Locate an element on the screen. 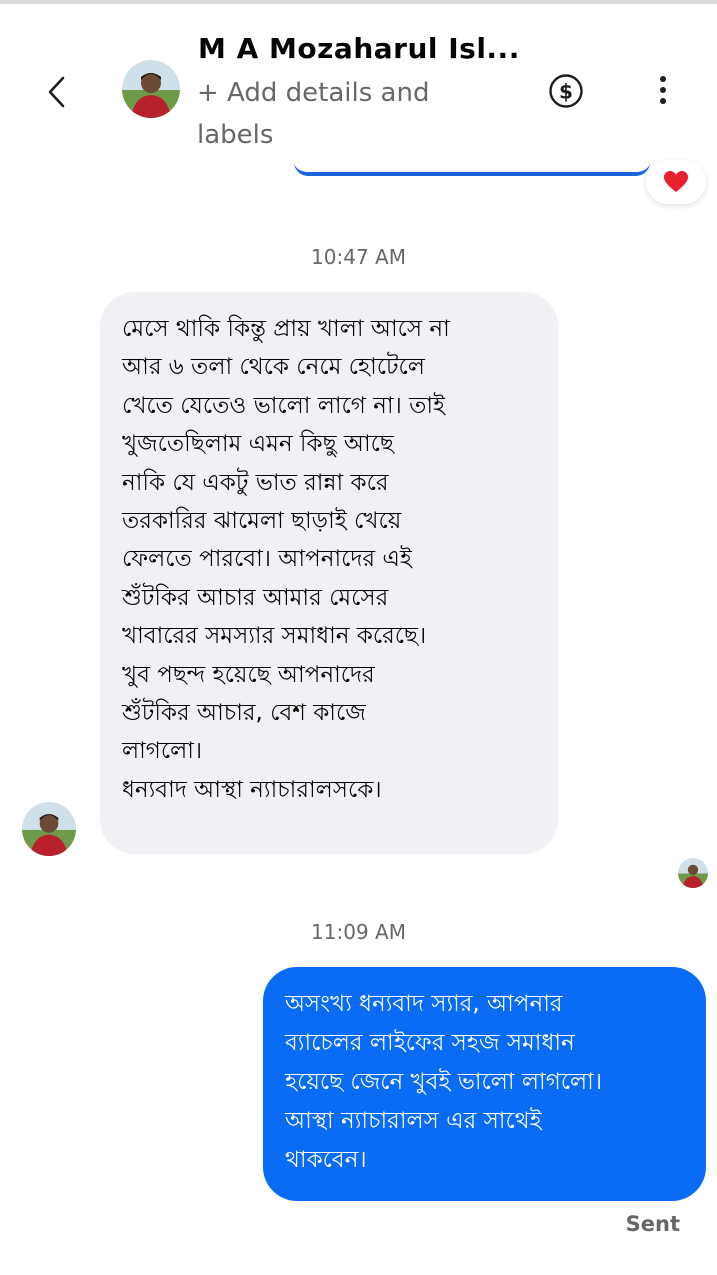 The height and width of the screenshot is (1275, 717). back-button is located at coordinates (56, 92).